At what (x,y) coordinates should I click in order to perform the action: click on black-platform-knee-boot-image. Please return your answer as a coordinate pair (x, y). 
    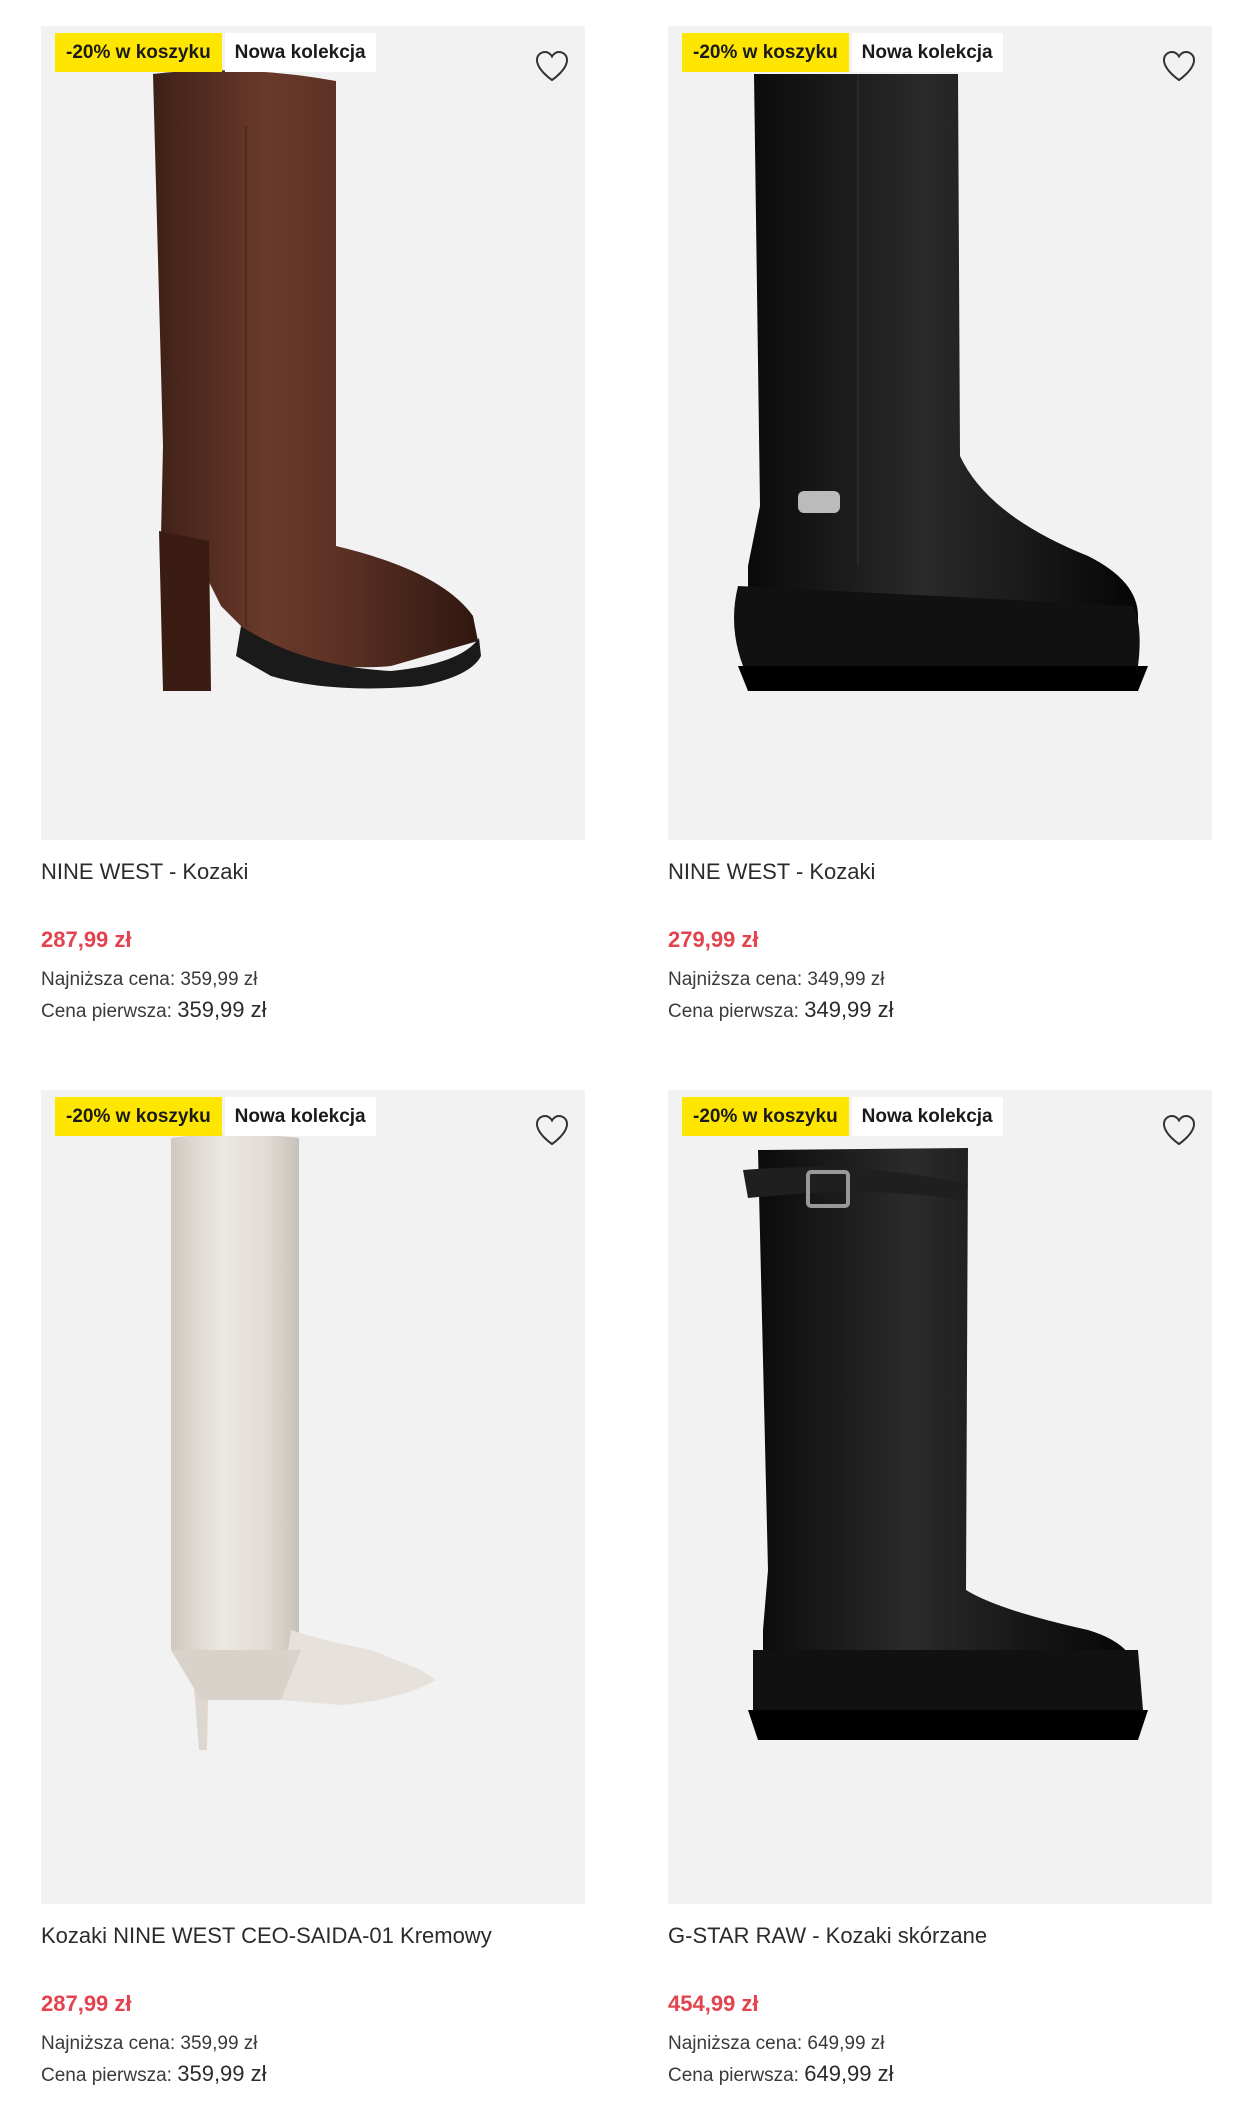
    Looking at the image, I should click on (941, 382).